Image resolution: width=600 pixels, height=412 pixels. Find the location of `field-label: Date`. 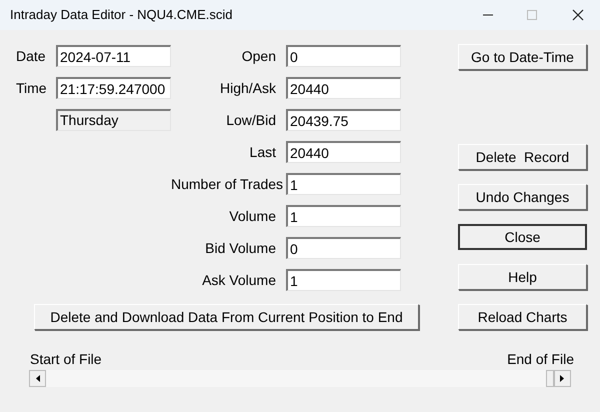

field-label: Date is located at coordinates (31, 56).